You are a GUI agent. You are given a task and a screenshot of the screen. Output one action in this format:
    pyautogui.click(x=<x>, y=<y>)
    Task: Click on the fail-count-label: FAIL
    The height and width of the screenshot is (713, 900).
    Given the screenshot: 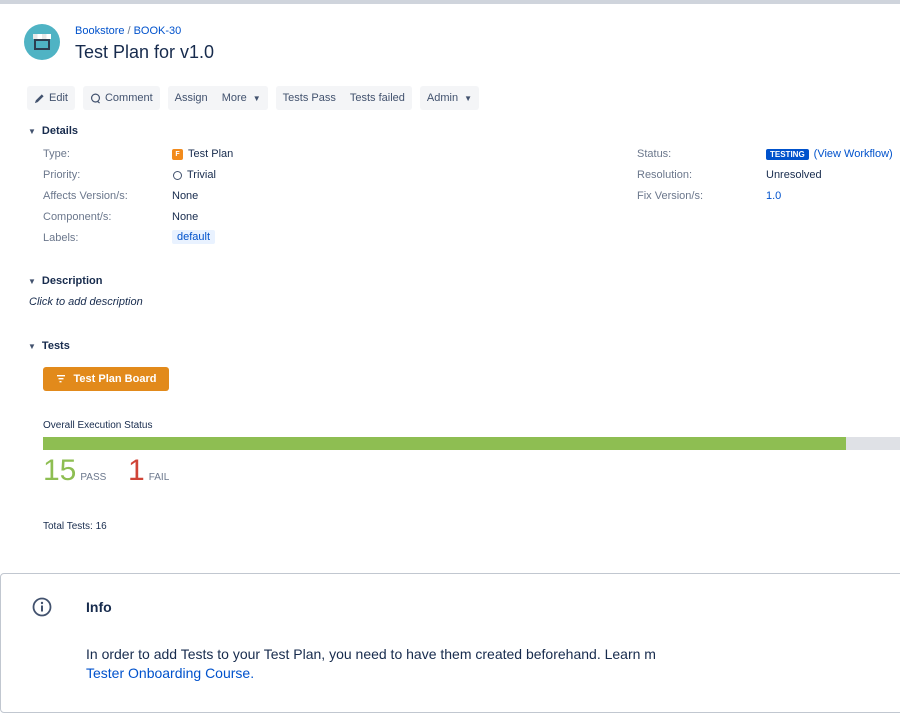 What is the action you would take?
    pyautogui.click(x=159, y=477)
    